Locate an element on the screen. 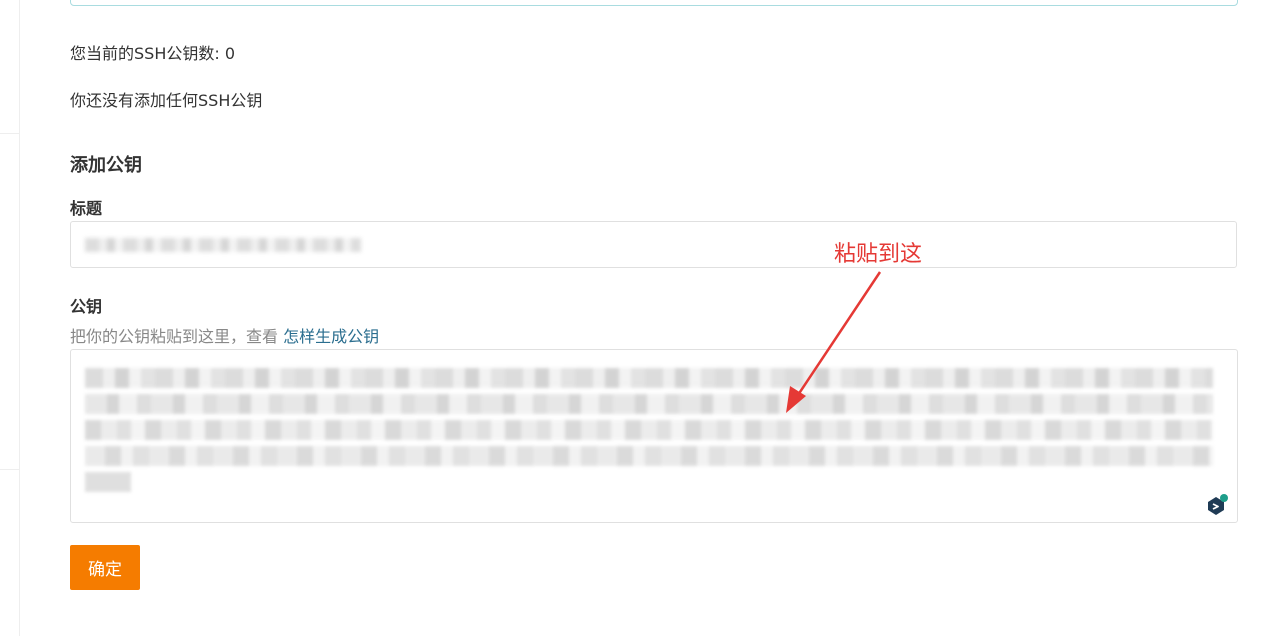 The image size is (1267, 636). ssh-key-count: 您当前的SSH公钥数: 0 is located at coordinates (153, 53).